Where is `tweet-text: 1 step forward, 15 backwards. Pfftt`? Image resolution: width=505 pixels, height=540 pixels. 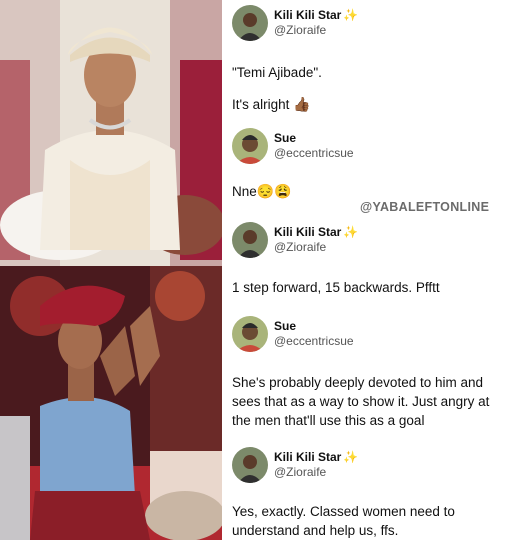 tweet-text: 1 step forward, 15 backwards. Pfftt is located at coordinates (336, 287).